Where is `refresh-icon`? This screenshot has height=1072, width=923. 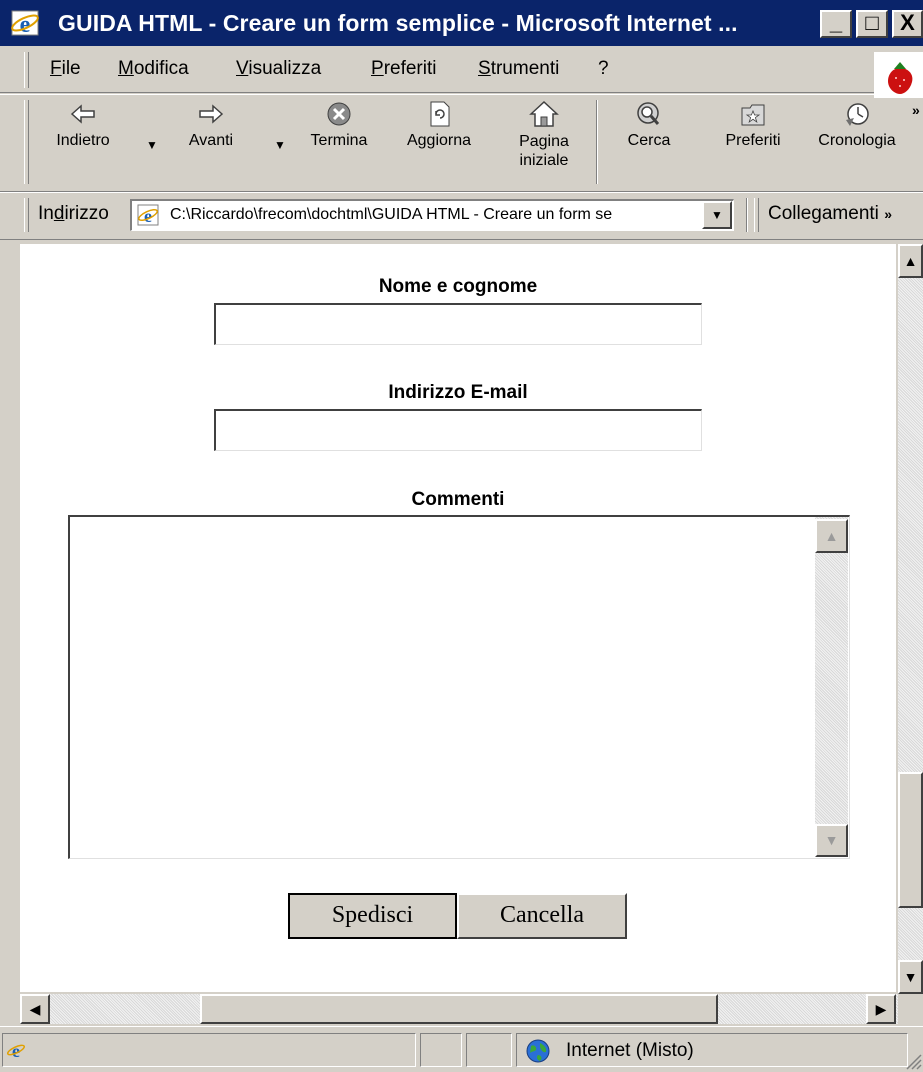
refresh-icon is located at coordinates (440, 114).